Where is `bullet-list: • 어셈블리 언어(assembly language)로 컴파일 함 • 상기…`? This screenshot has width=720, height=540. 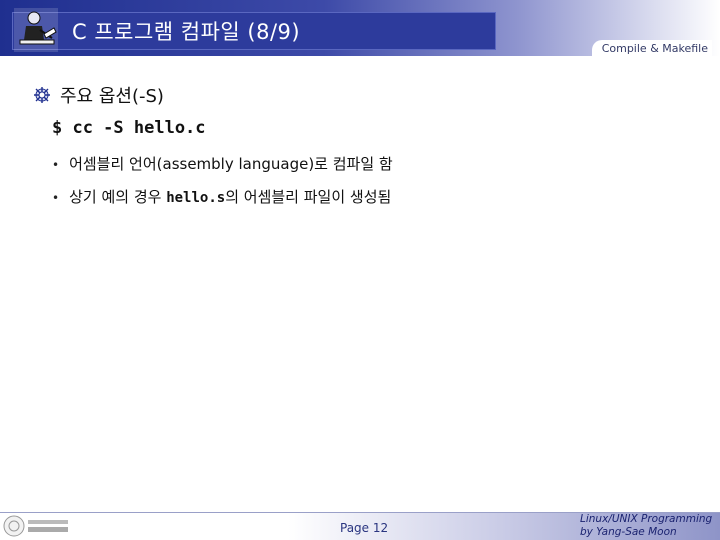 bullet-list: • 어셈블리 언어(assembly language)로 컴파일 함 • 상기… is located at coordinates (222, 186).